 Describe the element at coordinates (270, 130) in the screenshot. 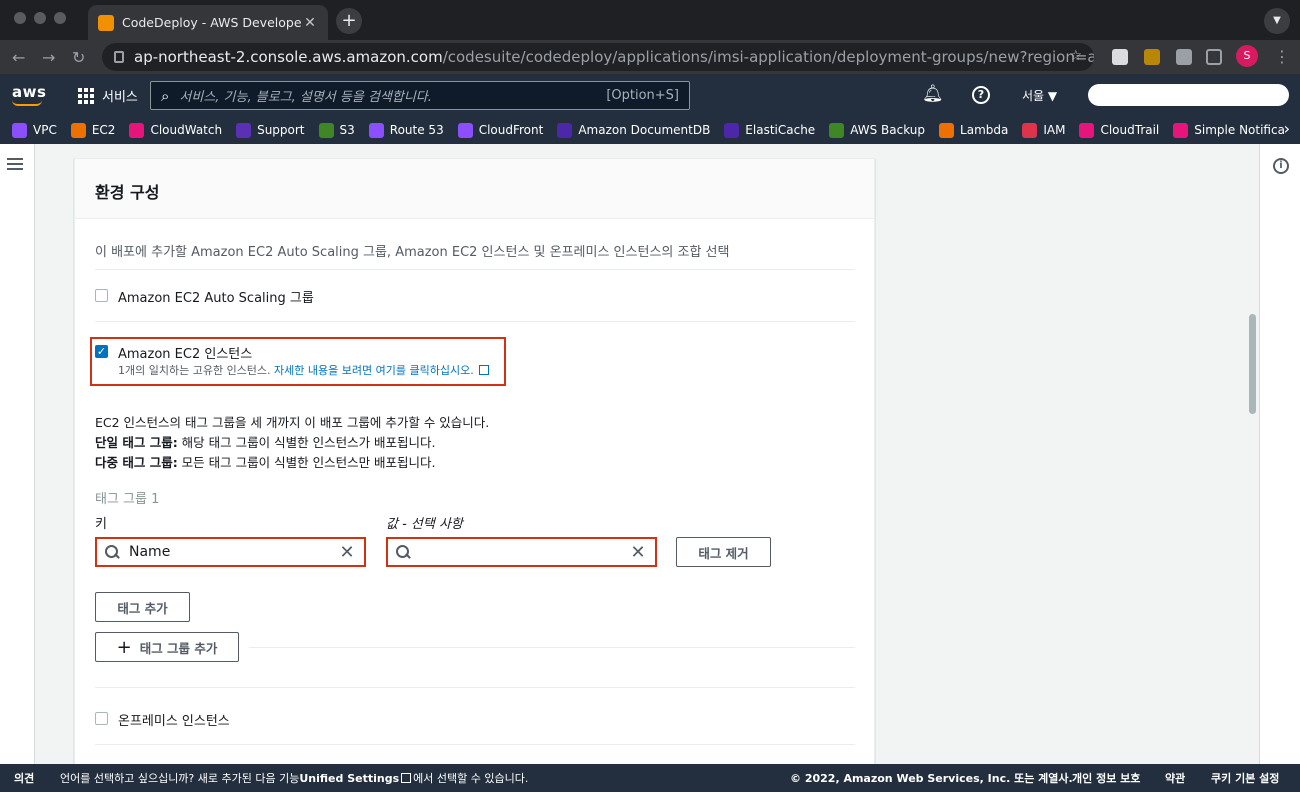

I see `favorite-support: Support` at that location.